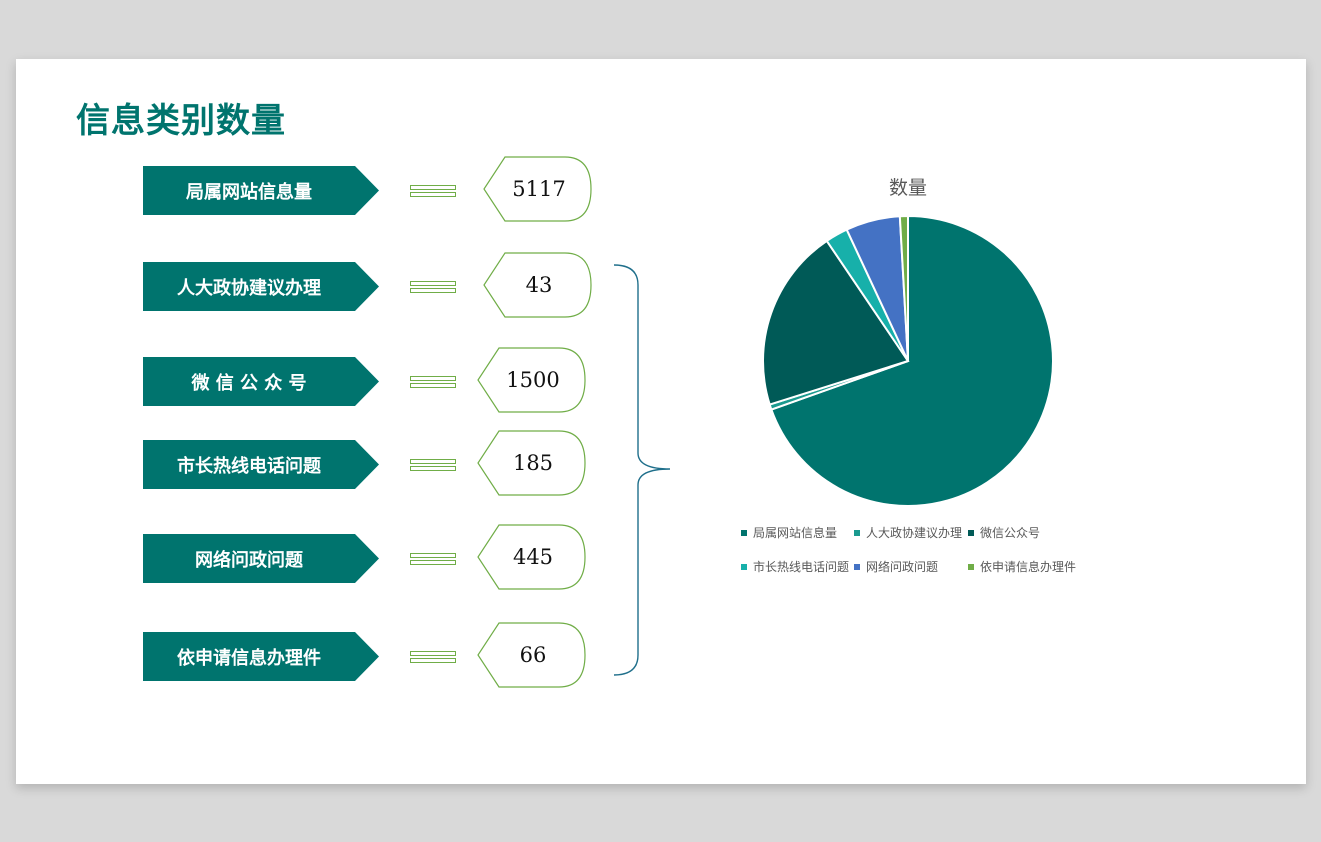 Image resolution: width=1321 pixels, height=842 pixels. I want to click on legend-label: 依申请信息办理件, so click(1028, 567).